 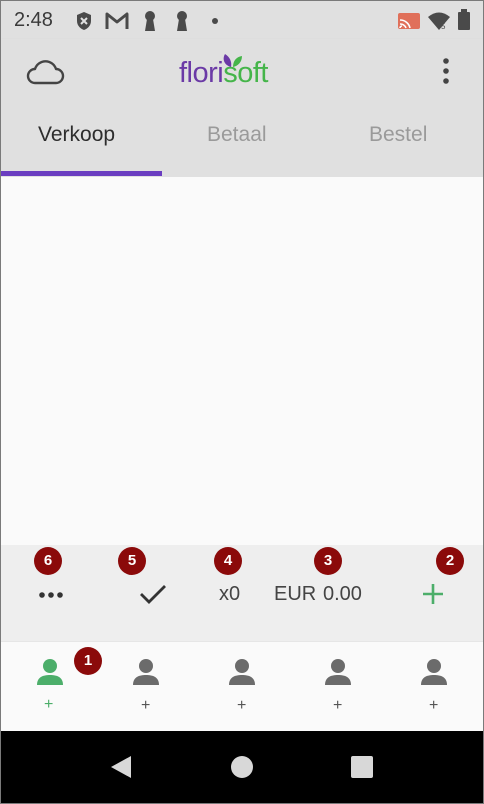 What do you see at coordinates (51, 595) in the screenshot?
I see `more-horiz-icon` at bounding box center [51, 595].